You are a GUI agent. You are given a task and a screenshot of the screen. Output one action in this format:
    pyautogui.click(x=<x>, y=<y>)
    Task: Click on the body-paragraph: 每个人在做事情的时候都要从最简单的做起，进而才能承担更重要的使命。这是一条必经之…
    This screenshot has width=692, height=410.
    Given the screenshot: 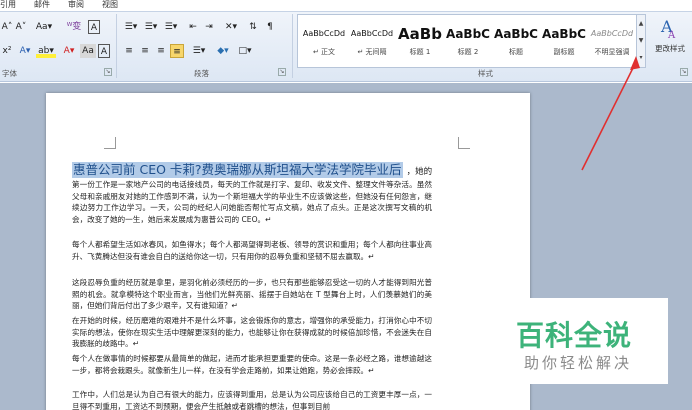 What is the action you would take?
    pyautogui.click(x=252, y=364)
    